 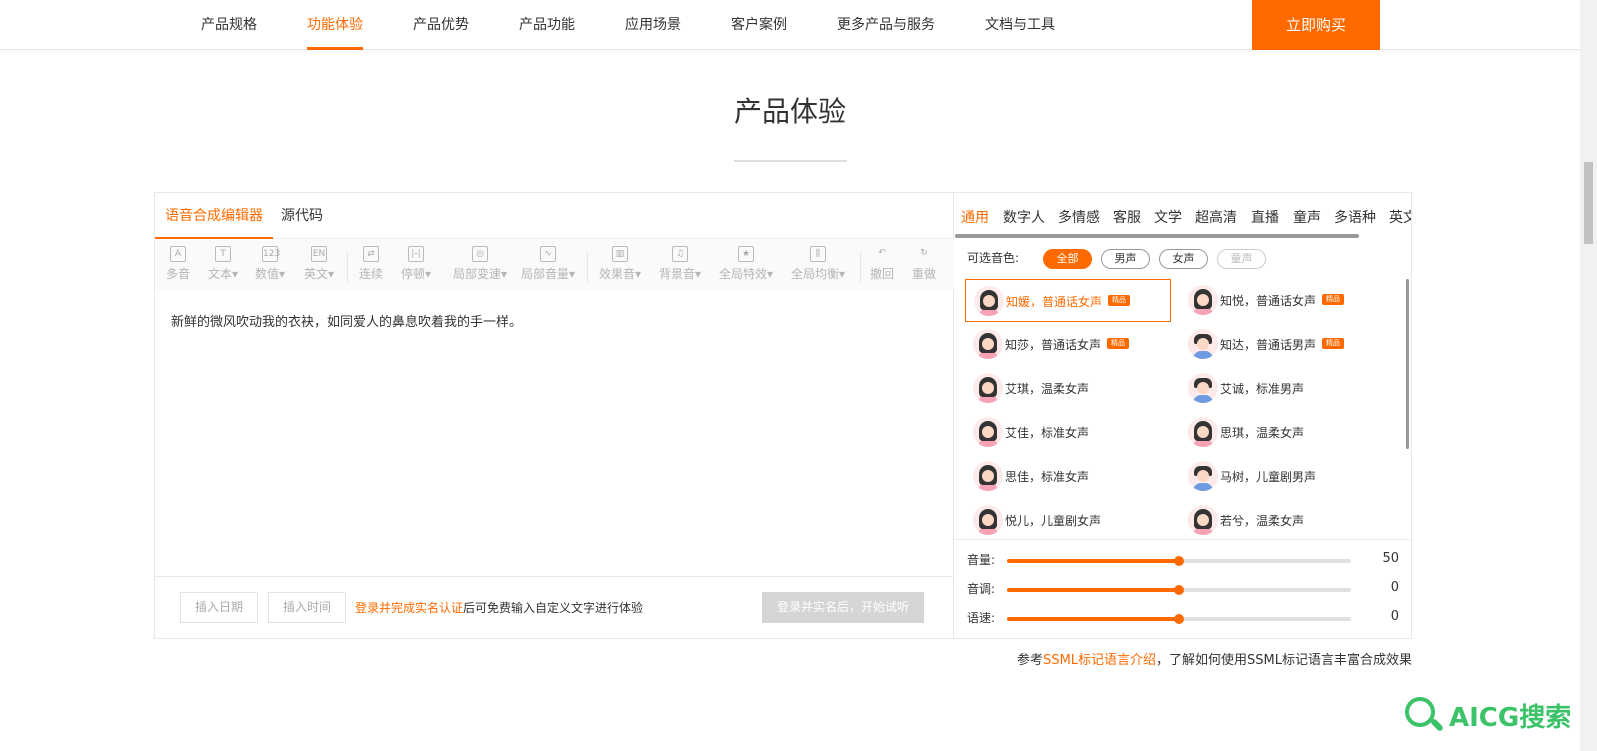 I want to click on login-verify-link: 登录并完成实名认证, so click(x=409, y=608).